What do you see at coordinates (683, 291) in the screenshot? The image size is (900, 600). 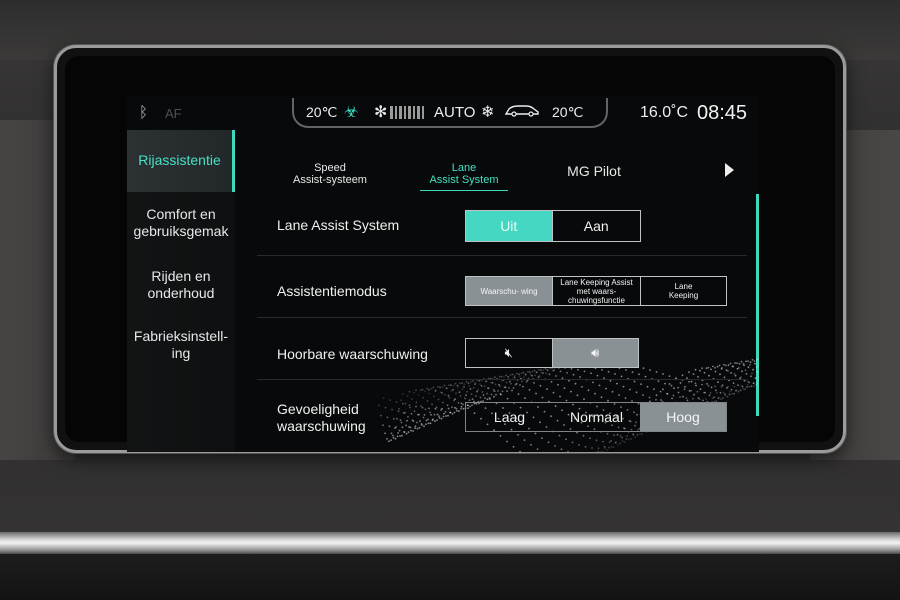 I see `option-lane-keeping: Lane Keeping` at bounding box center [683, 291].